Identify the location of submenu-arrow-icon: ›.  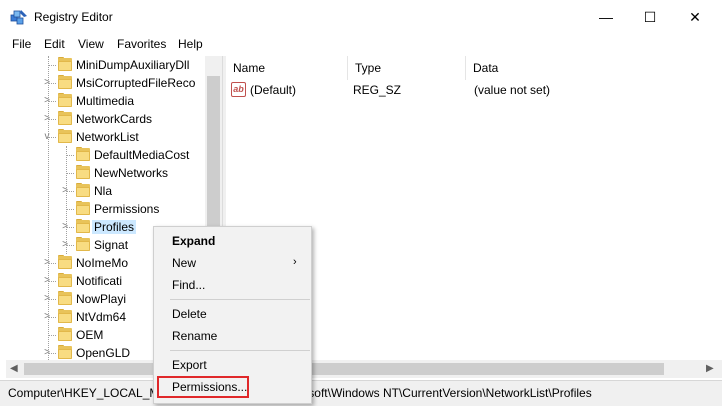
(295, 262).